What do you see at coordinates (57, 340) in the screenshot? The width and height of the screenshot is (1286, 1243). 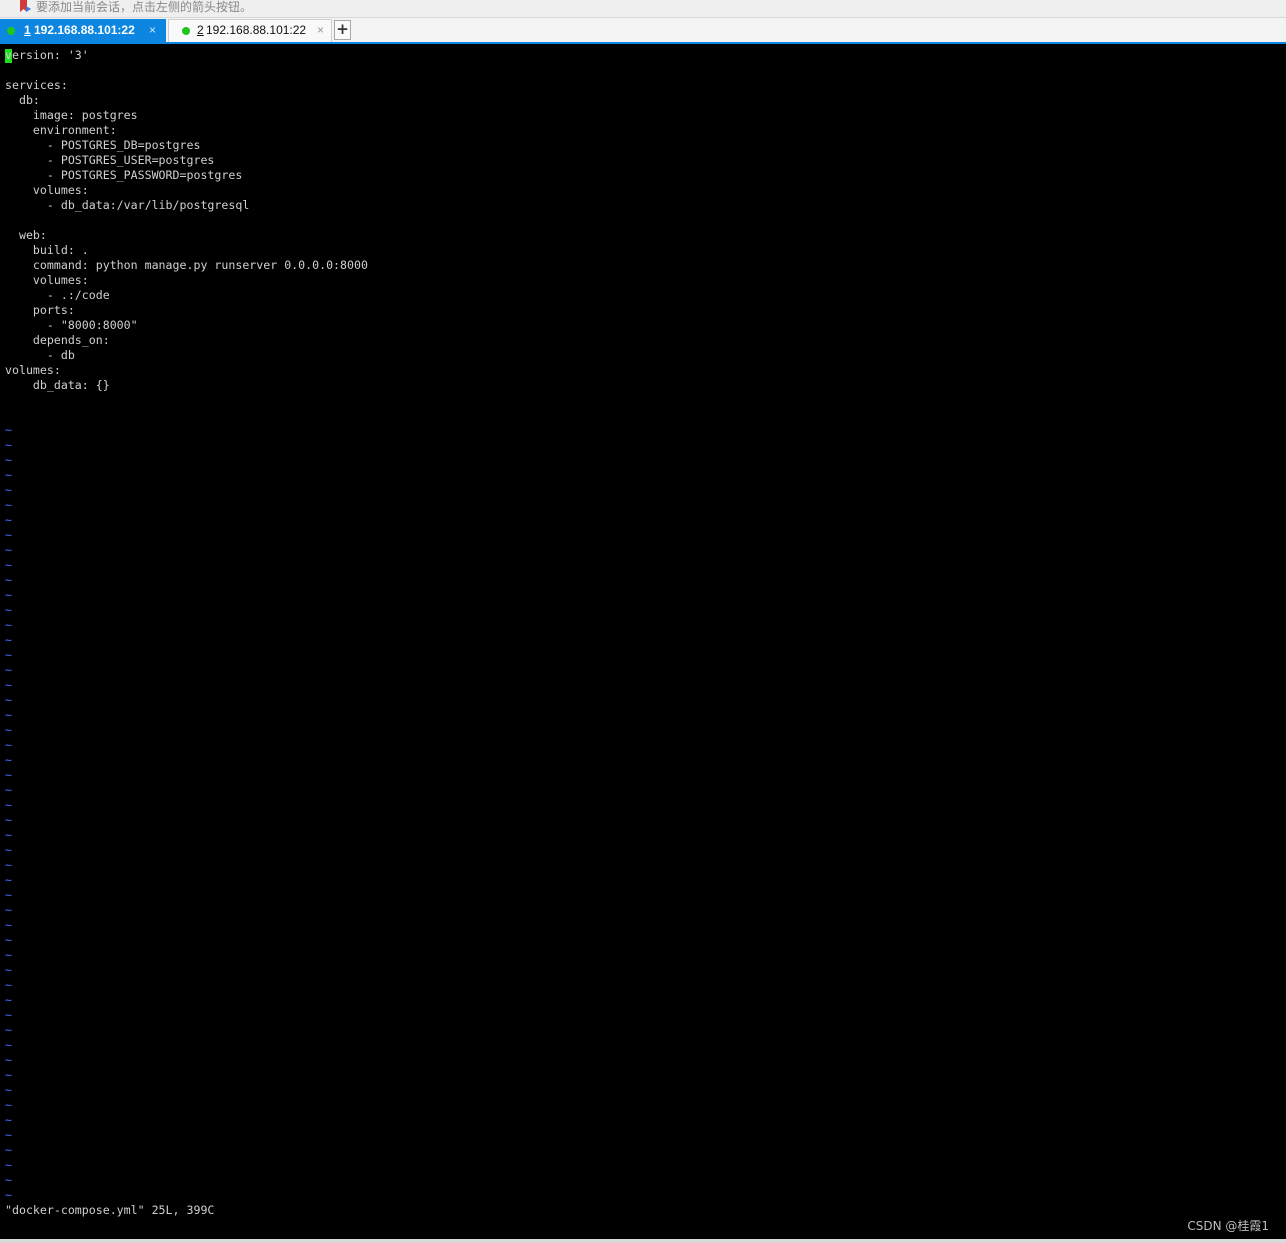 I see `editor-line: depends_on:` at bounding box center [57, 340].